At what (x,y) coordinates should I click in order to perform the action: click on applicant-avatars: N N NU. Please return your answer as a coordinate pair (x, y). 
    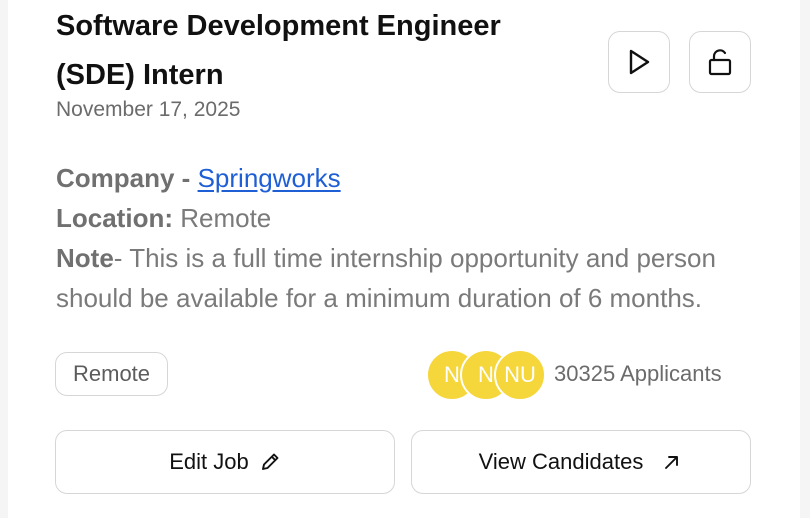
    Looking at the image, I should click on (486, 375).